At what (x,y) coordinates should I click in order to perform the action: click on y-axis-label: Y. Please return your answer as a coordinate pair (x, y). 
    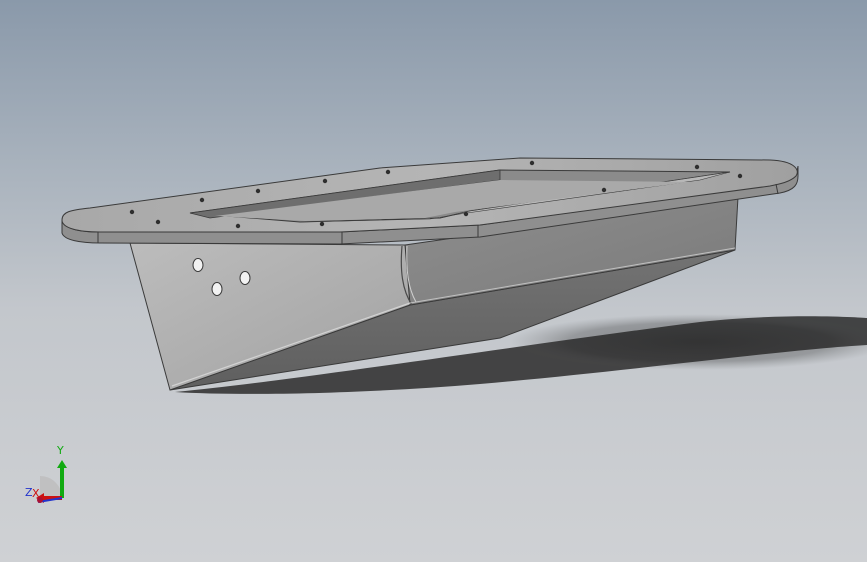
    Looking at the image, I should click on (60, 450).